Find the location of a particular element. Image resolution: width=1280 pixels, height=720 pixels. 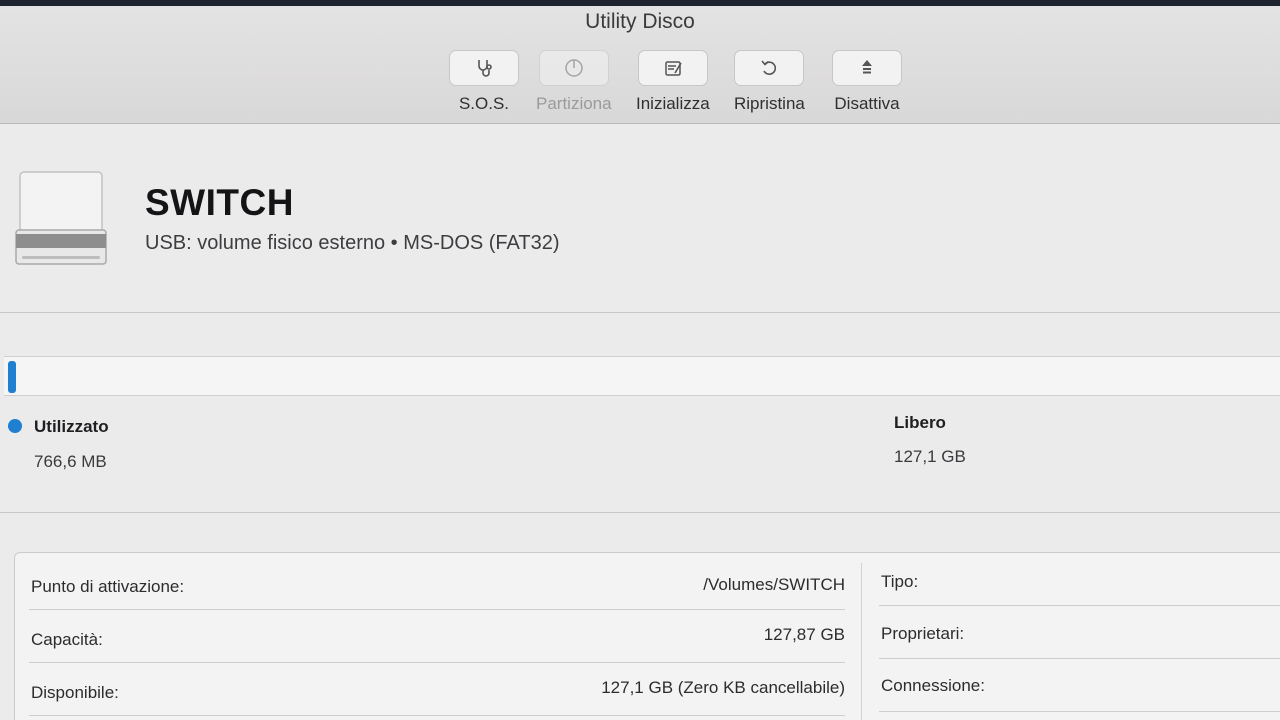

sos-tool: S.O.S. is located at coordinates (484, 82).